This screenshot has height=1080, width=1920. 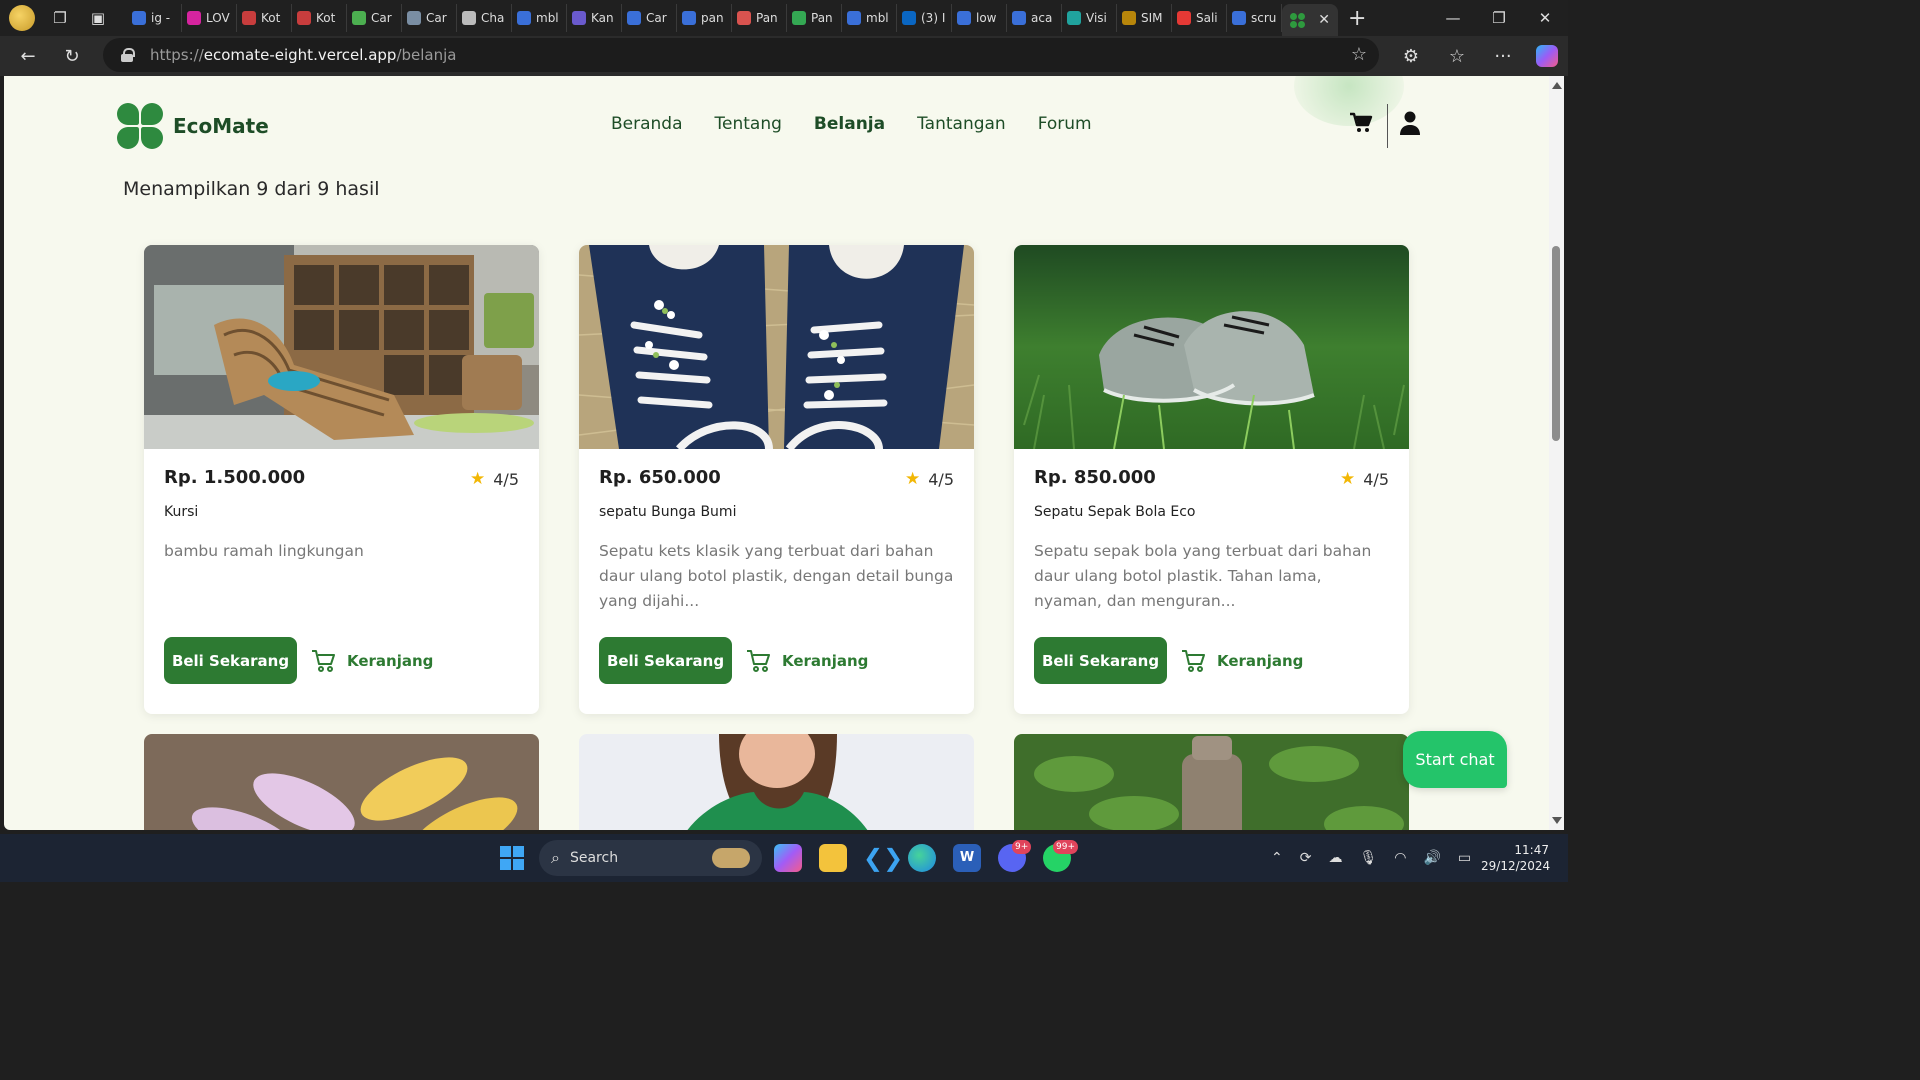 What do you see at coordinates (1211, 347) in the screenshot?
I see `product-image-sepatu-sepak-bola-eco` at bounding box center [1211, 347].